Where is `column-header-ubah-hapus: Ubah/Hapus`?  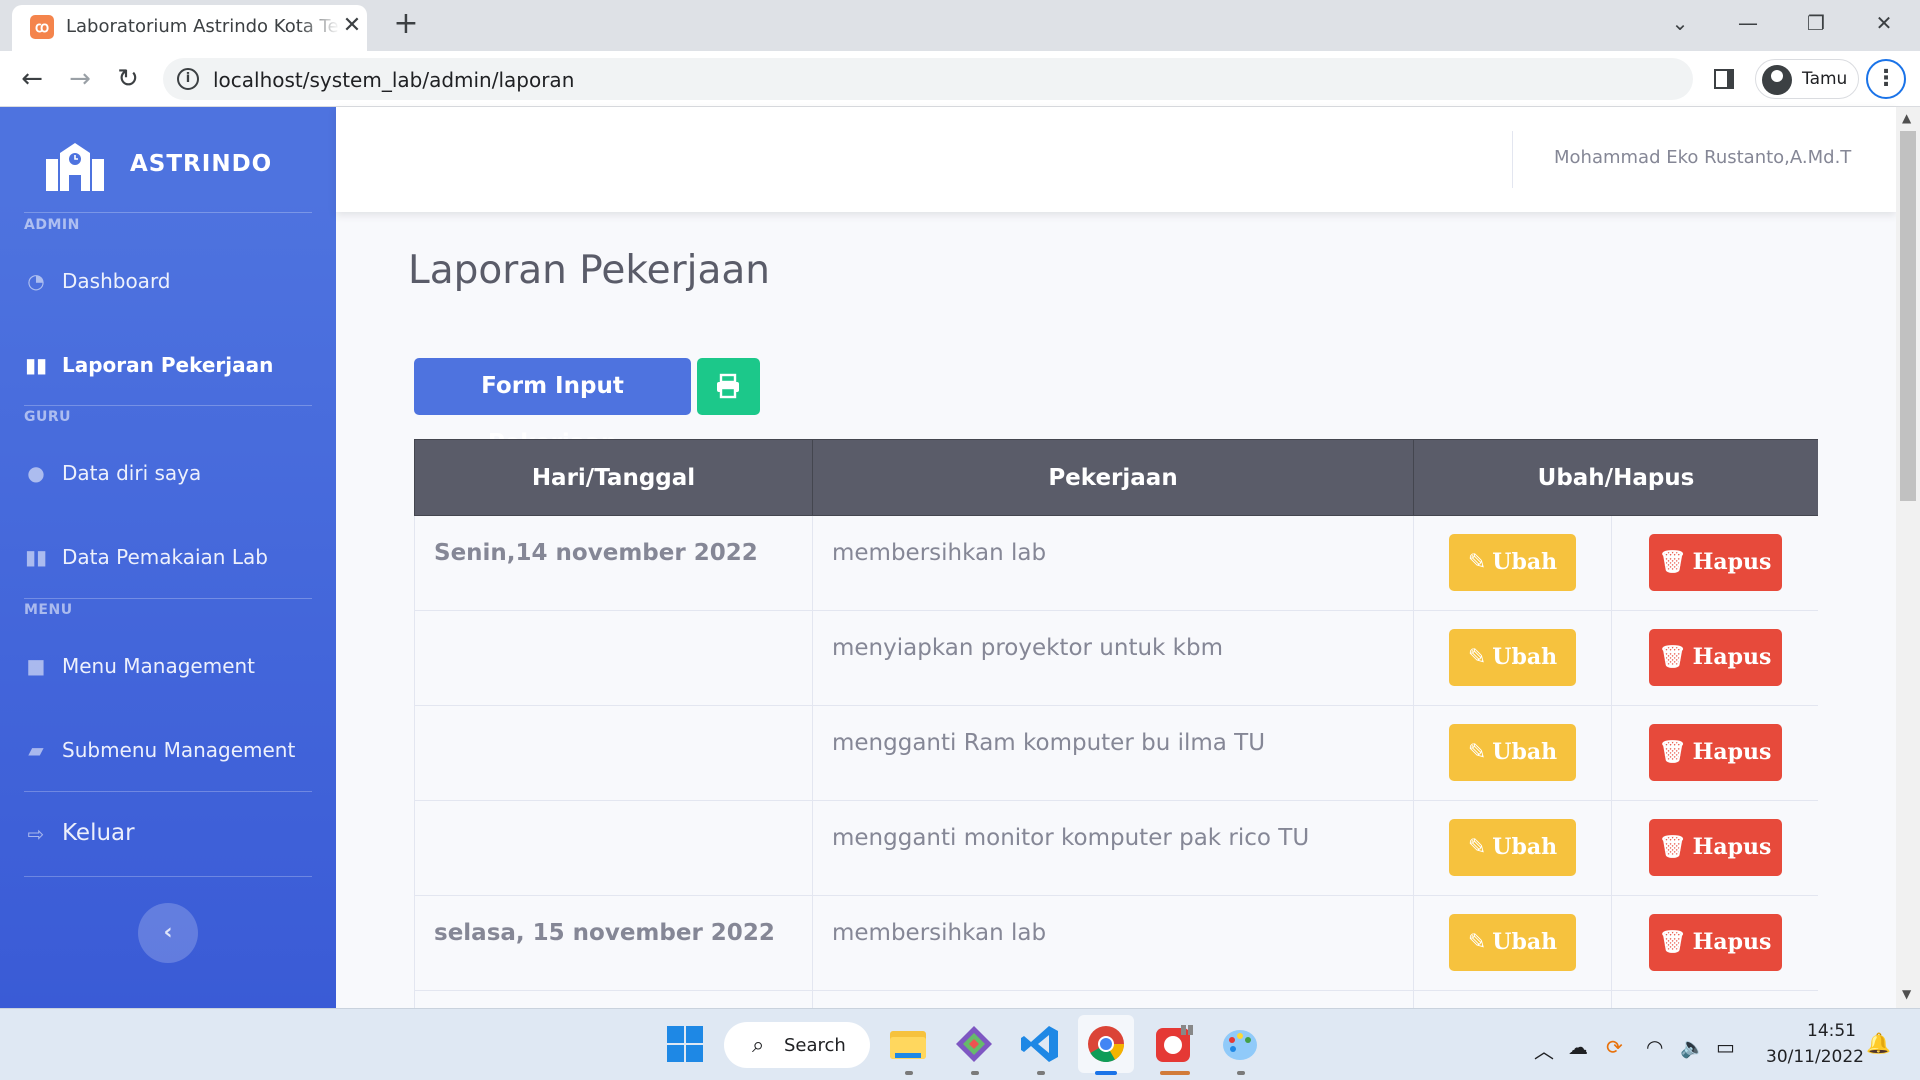 column-header-ubah-hapus: Ubah/Hapus is located at coordinates (1615, 477).